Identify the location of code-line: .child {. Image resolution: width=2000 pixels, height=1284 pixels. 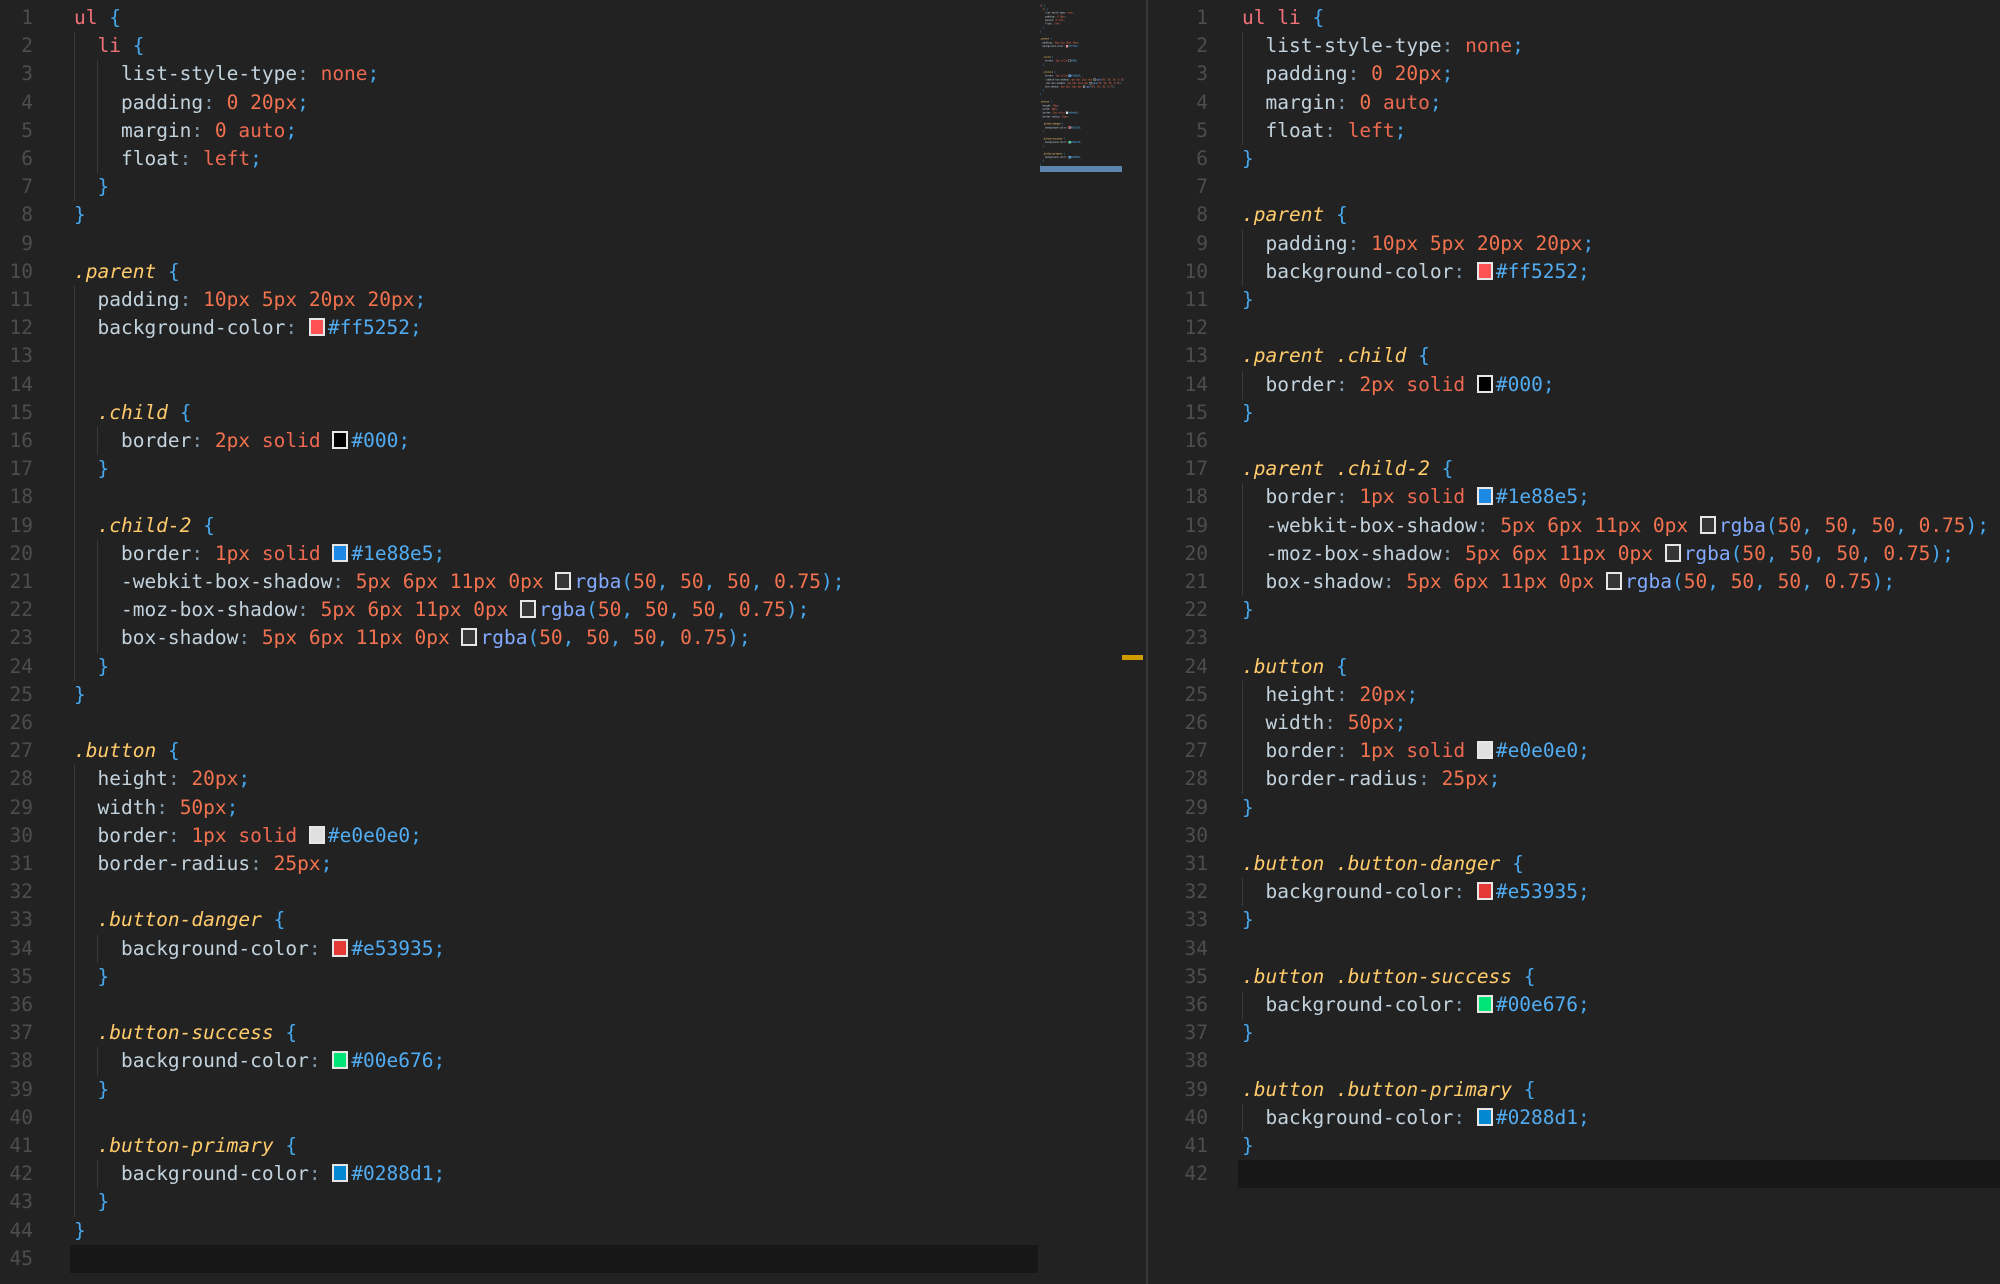
(132, 412).